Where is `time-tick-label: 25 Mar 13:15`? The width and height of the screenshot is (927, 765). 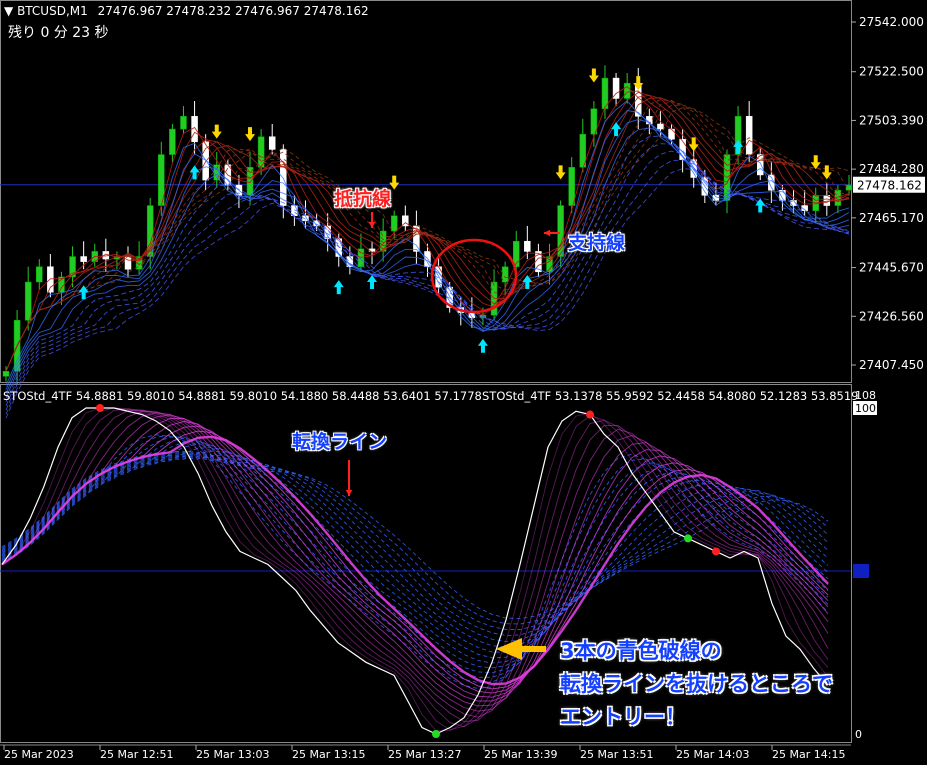
time-tick-label: 25 Mar 13:15 is located at coordinates (328, 754).